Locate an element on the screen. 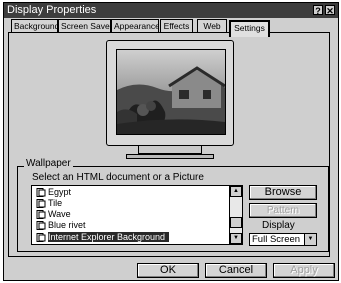  list-item: Egypt is located at coordinates (53, 192).